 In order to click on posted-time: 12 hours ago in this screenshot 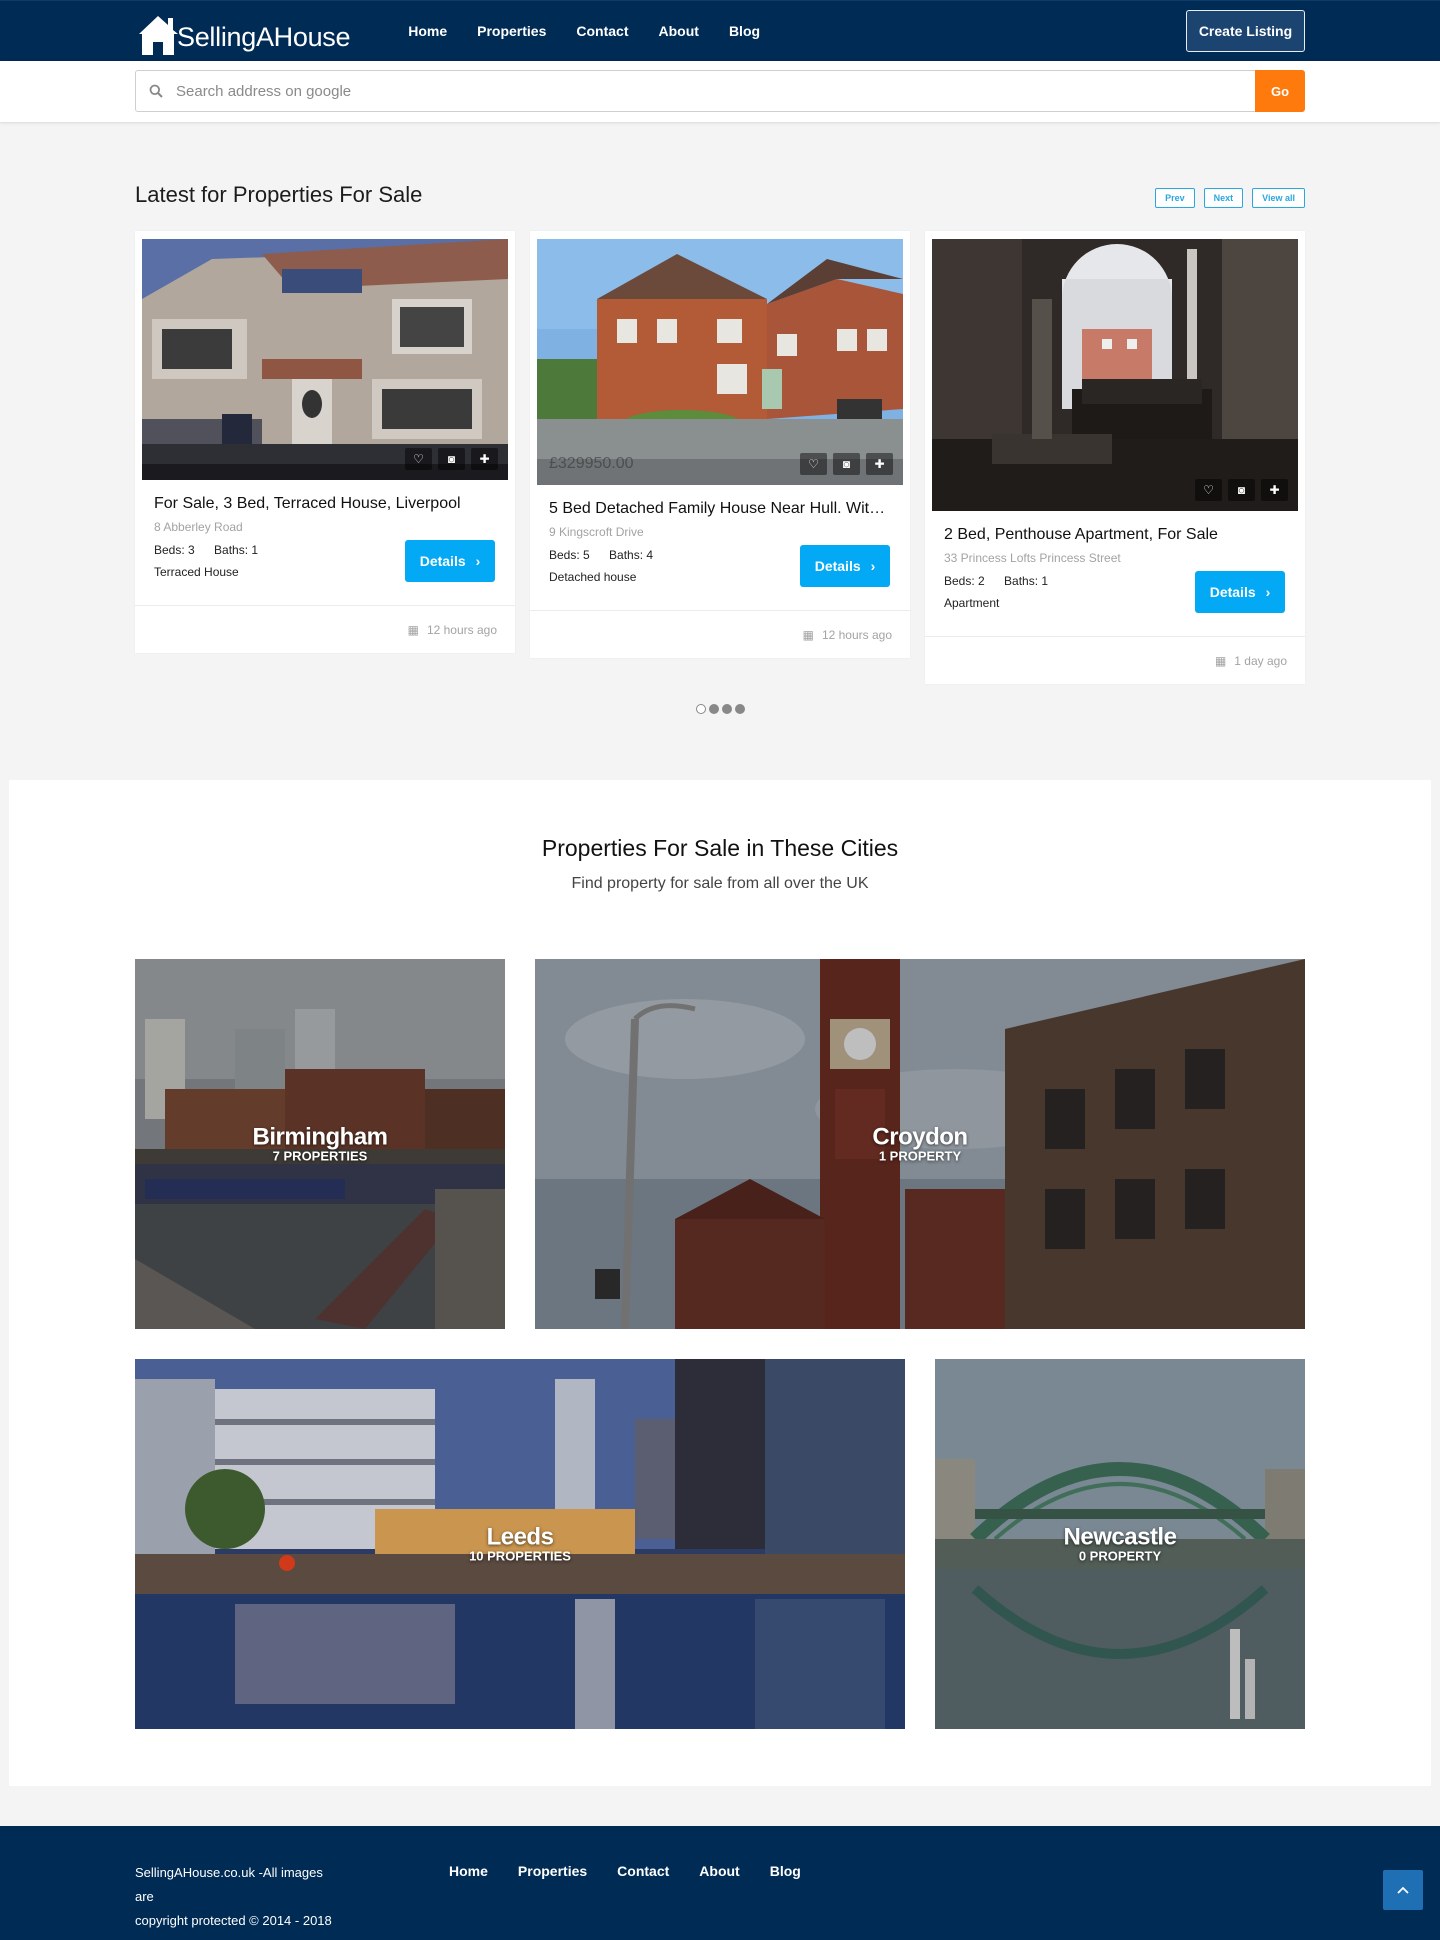, I will do `click(856, 634)`.